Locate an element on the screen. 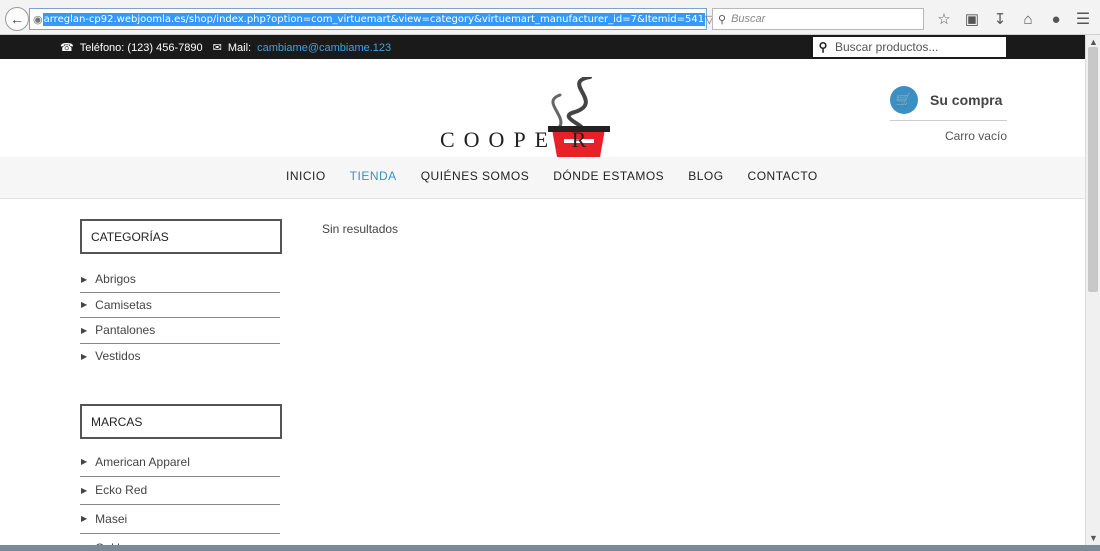  categories-title: CATEGORÍAS is located at coordinates (181, 236).